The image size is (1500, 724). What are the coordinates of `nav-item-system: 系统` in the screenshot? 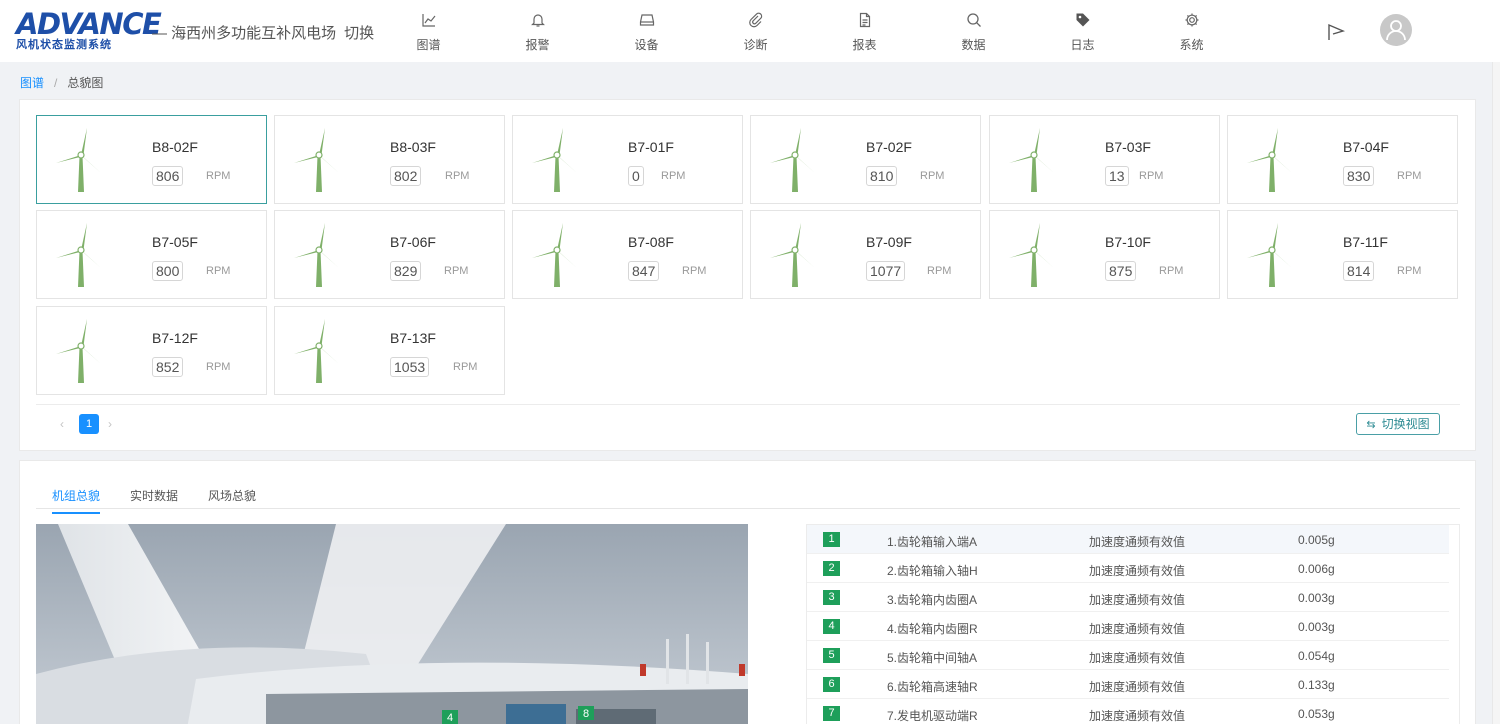 It's located at (1191, 31).